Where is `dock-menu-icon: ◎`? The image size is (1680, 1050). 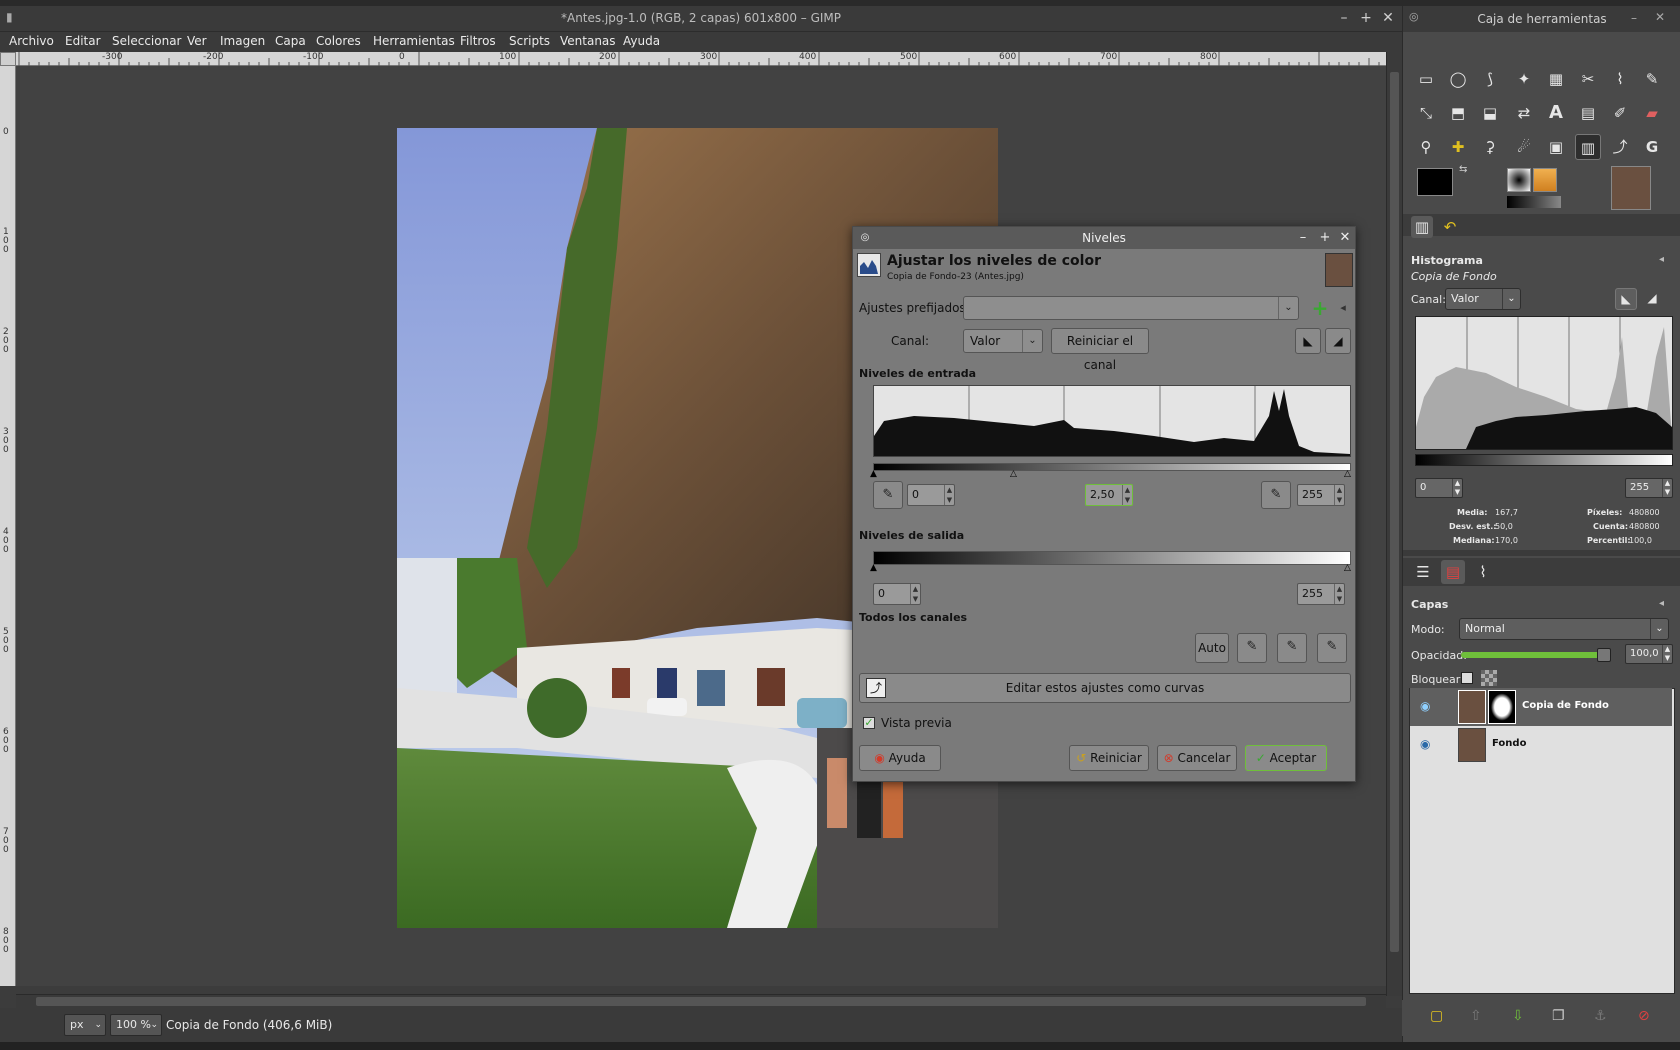
dock-menu-icon: ◎ is located at coordinates (1414, 16).